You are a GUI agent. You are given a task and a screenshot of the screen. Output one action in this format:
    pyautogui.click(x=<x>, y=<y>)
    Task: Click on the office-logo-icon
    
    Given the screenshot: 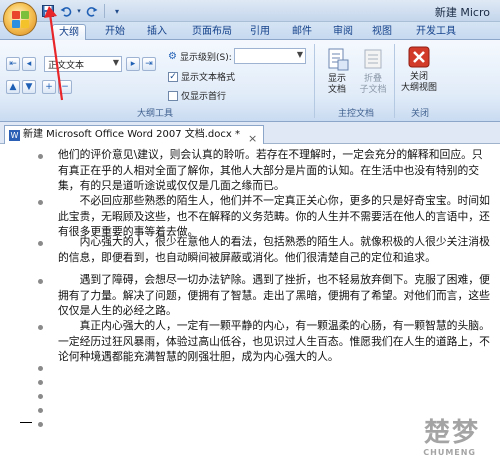 What is the action you would take?
    pyautogui.click(x=21, y=20)
    